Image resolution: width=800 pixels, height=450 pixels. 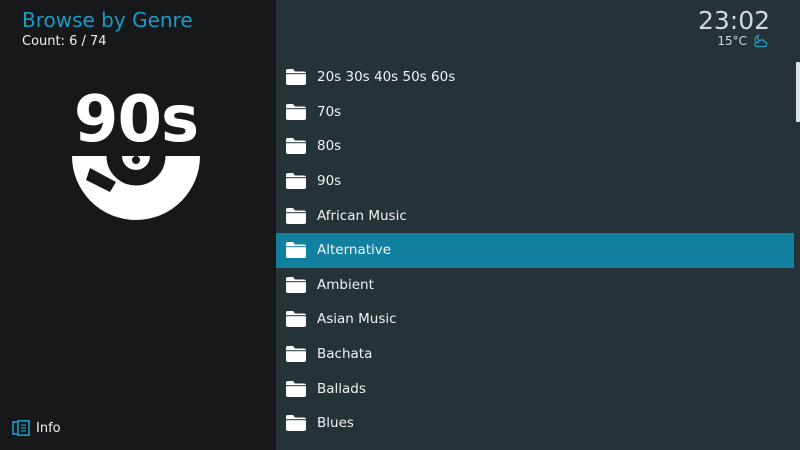 What do you see at coordinates (535, 112) in the screenshot?
I see `genre-list-item: 70s` at bounding box center [535, 112].